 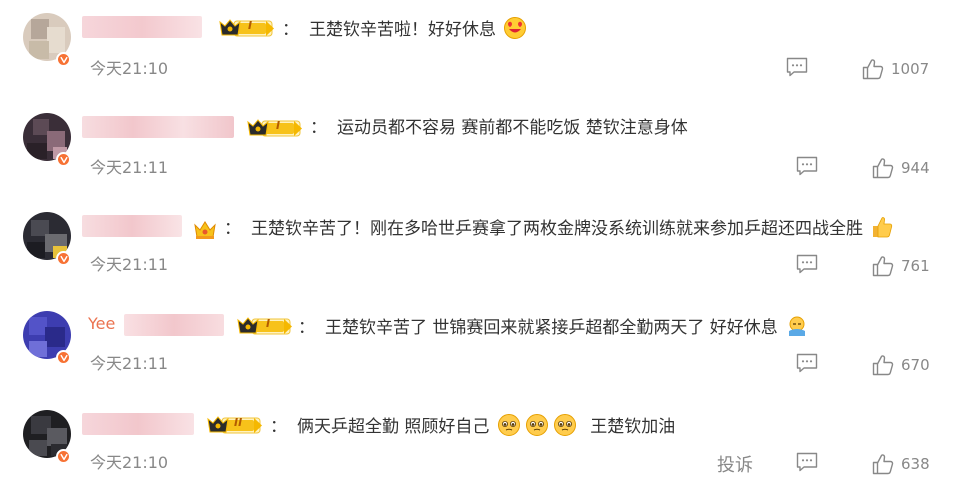 What do you see at coordinates (915, 464) in the screenshot?
I see `like-count: 638` at bounding box center [915, 464].